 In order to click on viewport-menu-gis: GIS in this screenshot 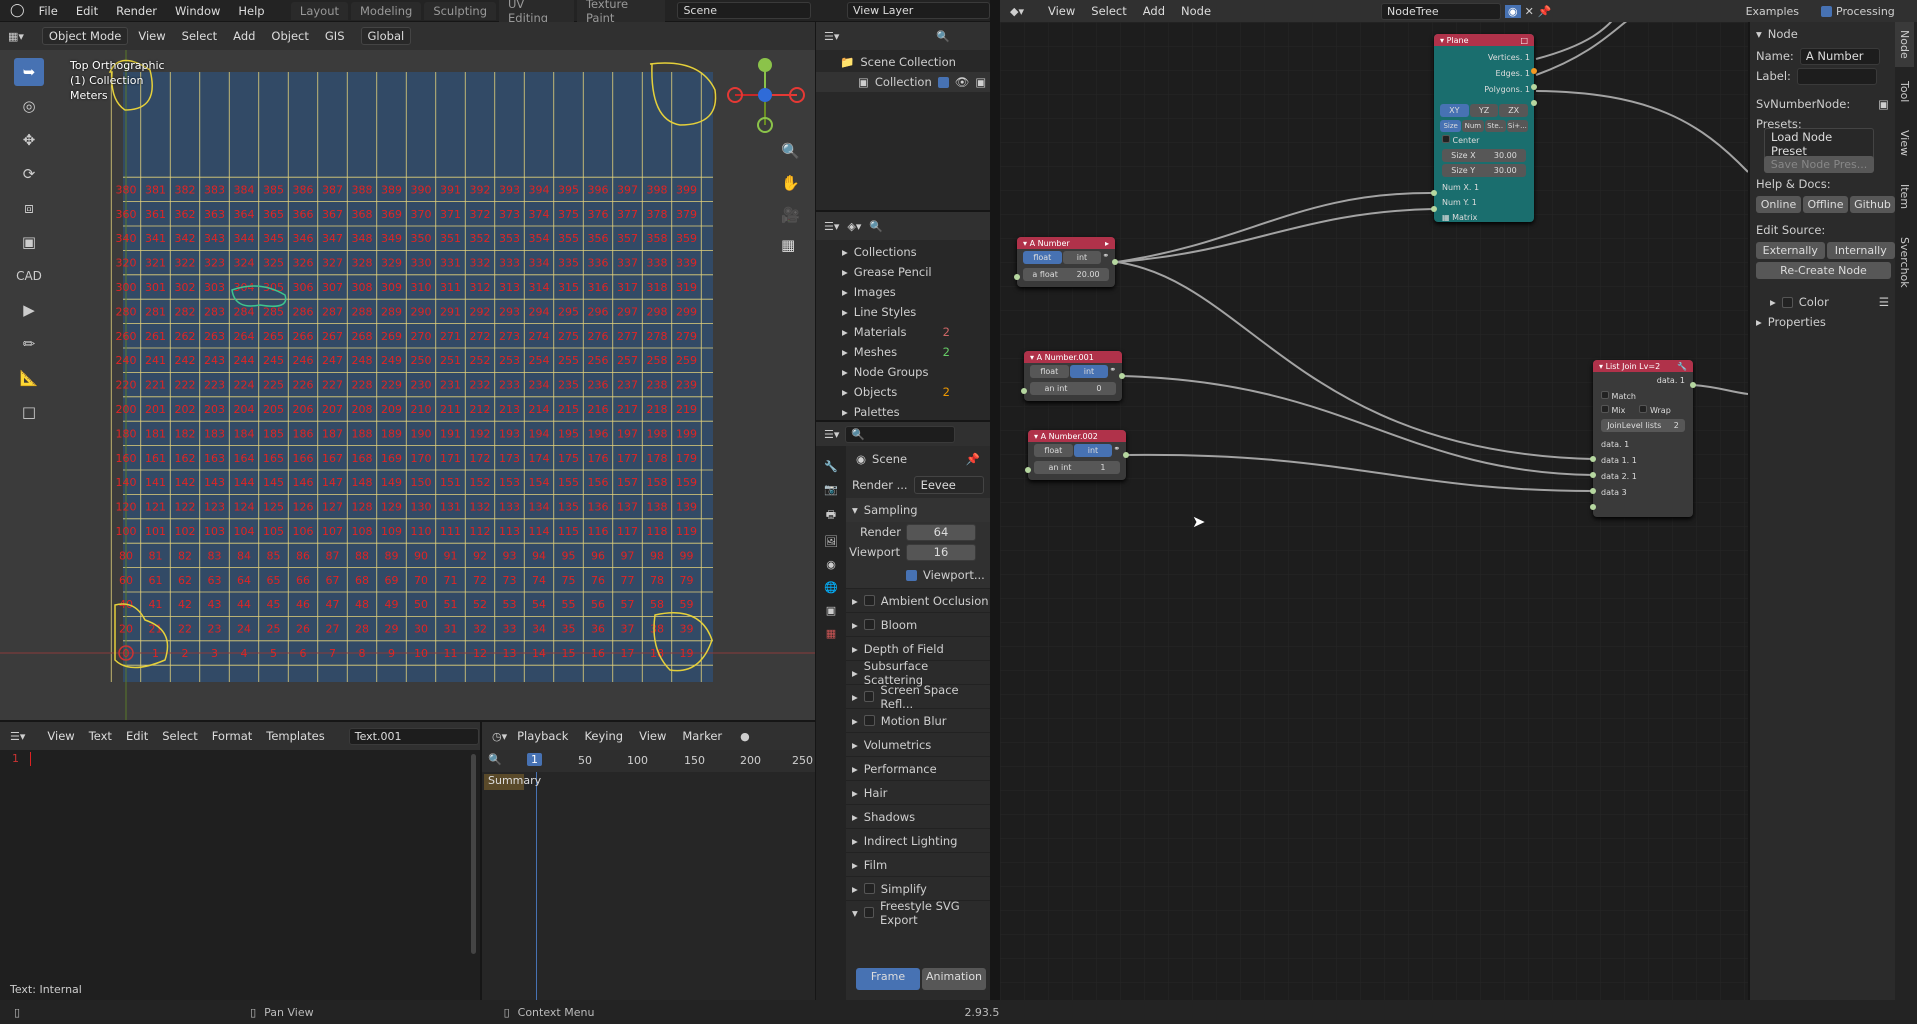, I will do `click(335, 36)`.